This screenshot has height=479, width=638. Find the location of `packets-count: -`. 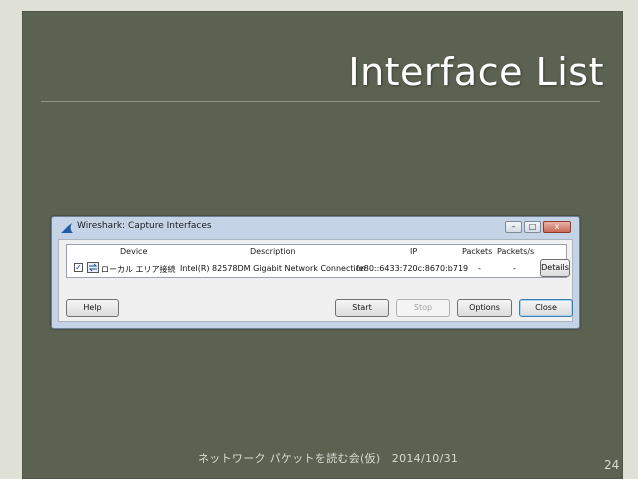

packets-count: - is located at coordinates (479, 268).